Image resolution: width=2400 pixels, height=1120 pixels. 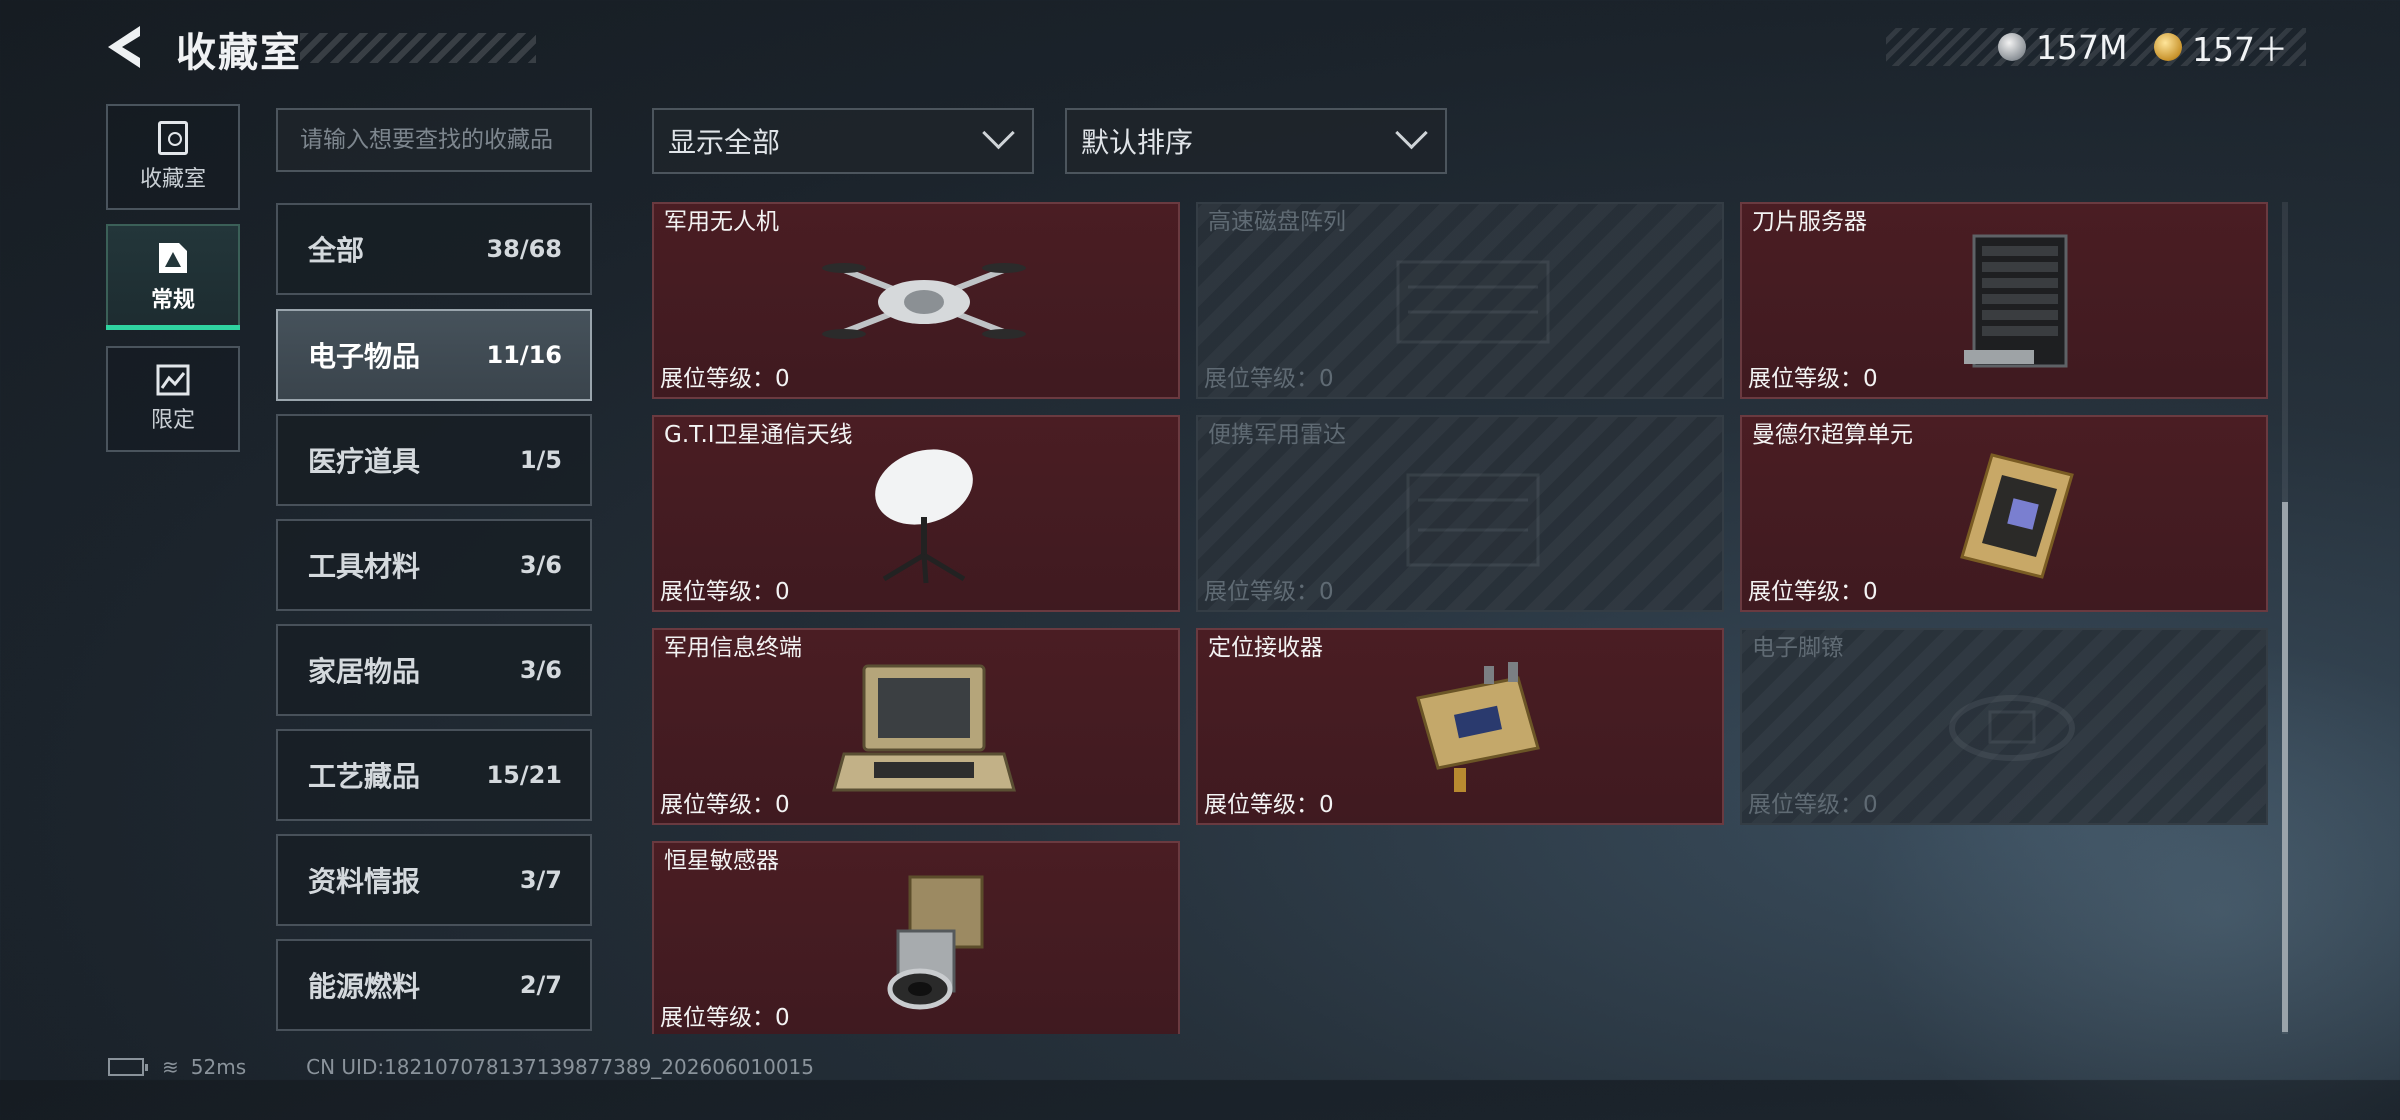 What do you see at coordinates (434, 140) in the screenshot?
I see `search-input` at bounding box center [434, 140].